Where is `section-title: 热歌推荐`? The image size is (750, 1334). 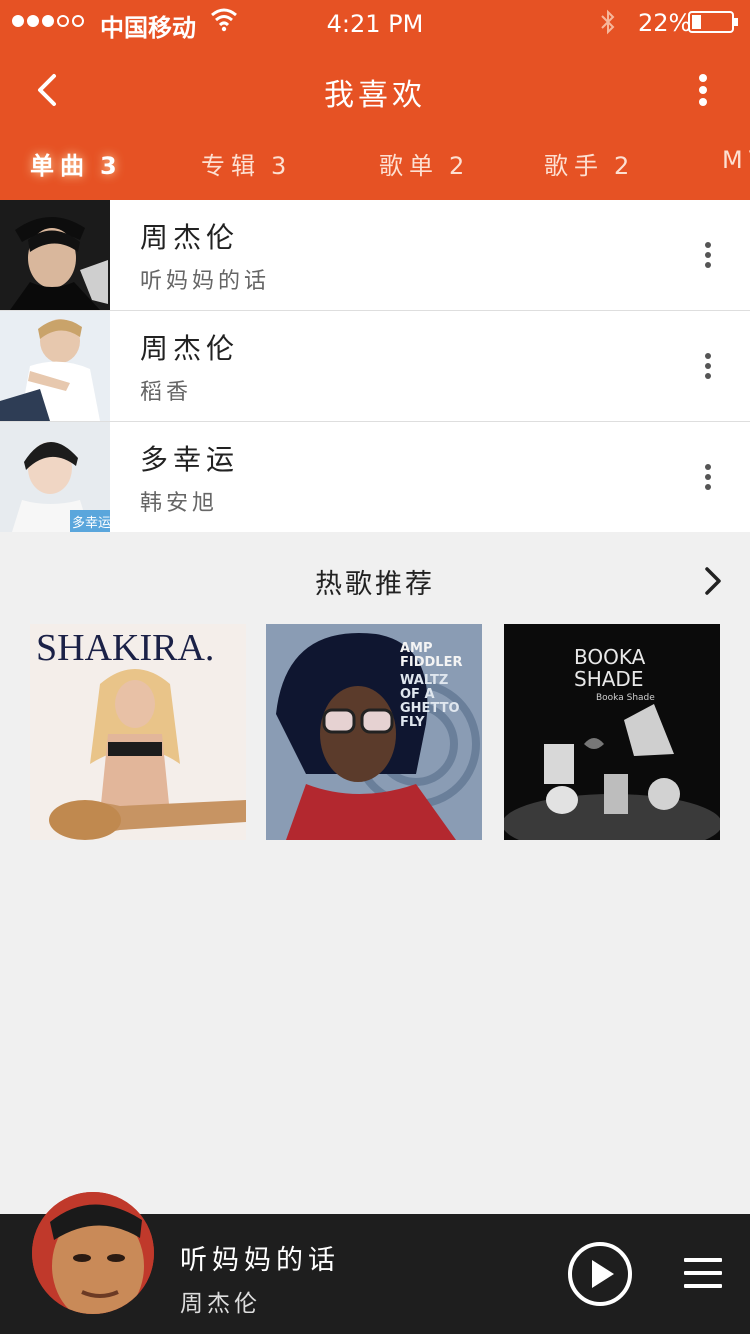 section-title: 热歌推荐 is located at coordinates (375, 584).